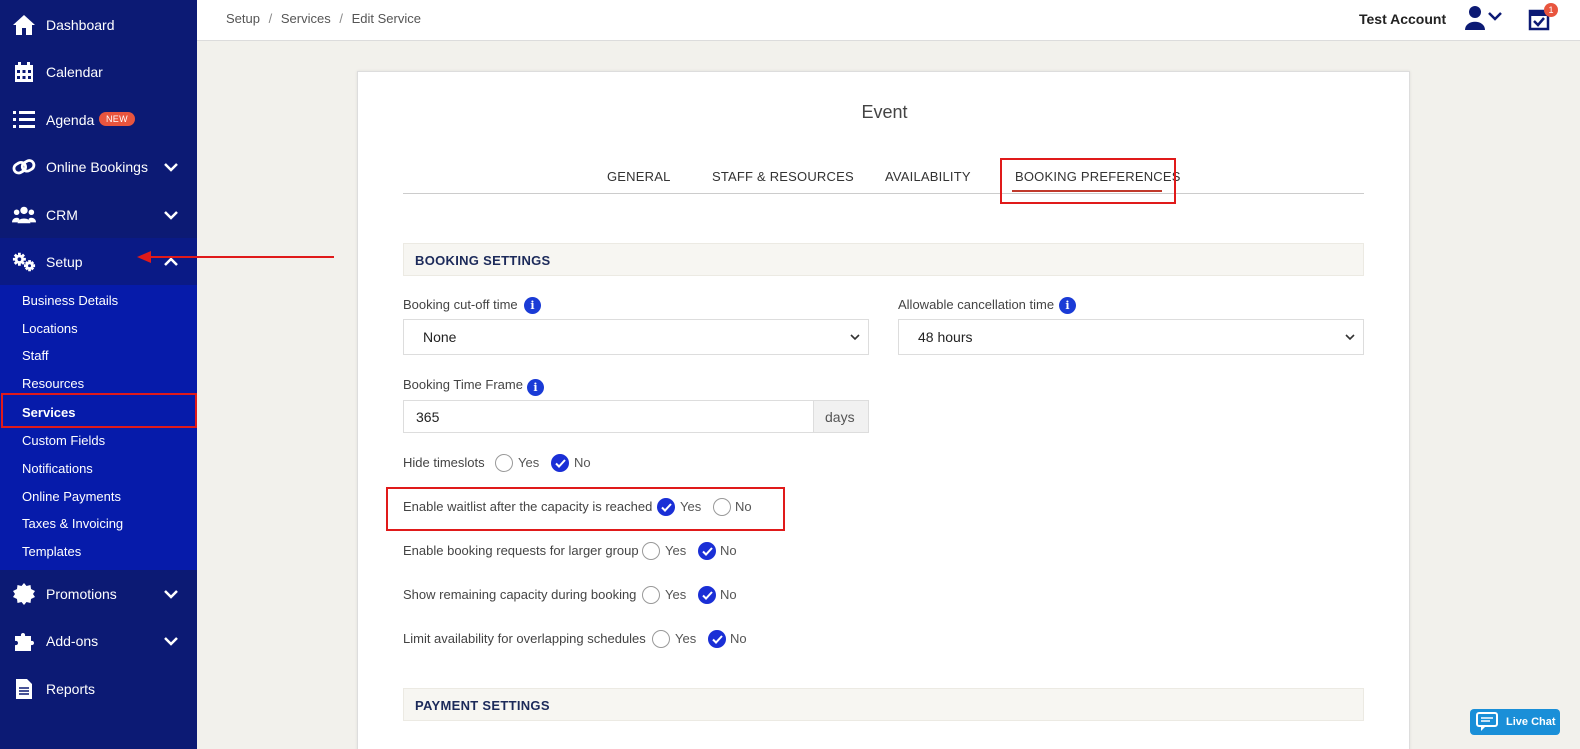 This screenshot has width=1580, height=749. I want to click on nav-online-bookings: Online Bookings, so click(98, 166).